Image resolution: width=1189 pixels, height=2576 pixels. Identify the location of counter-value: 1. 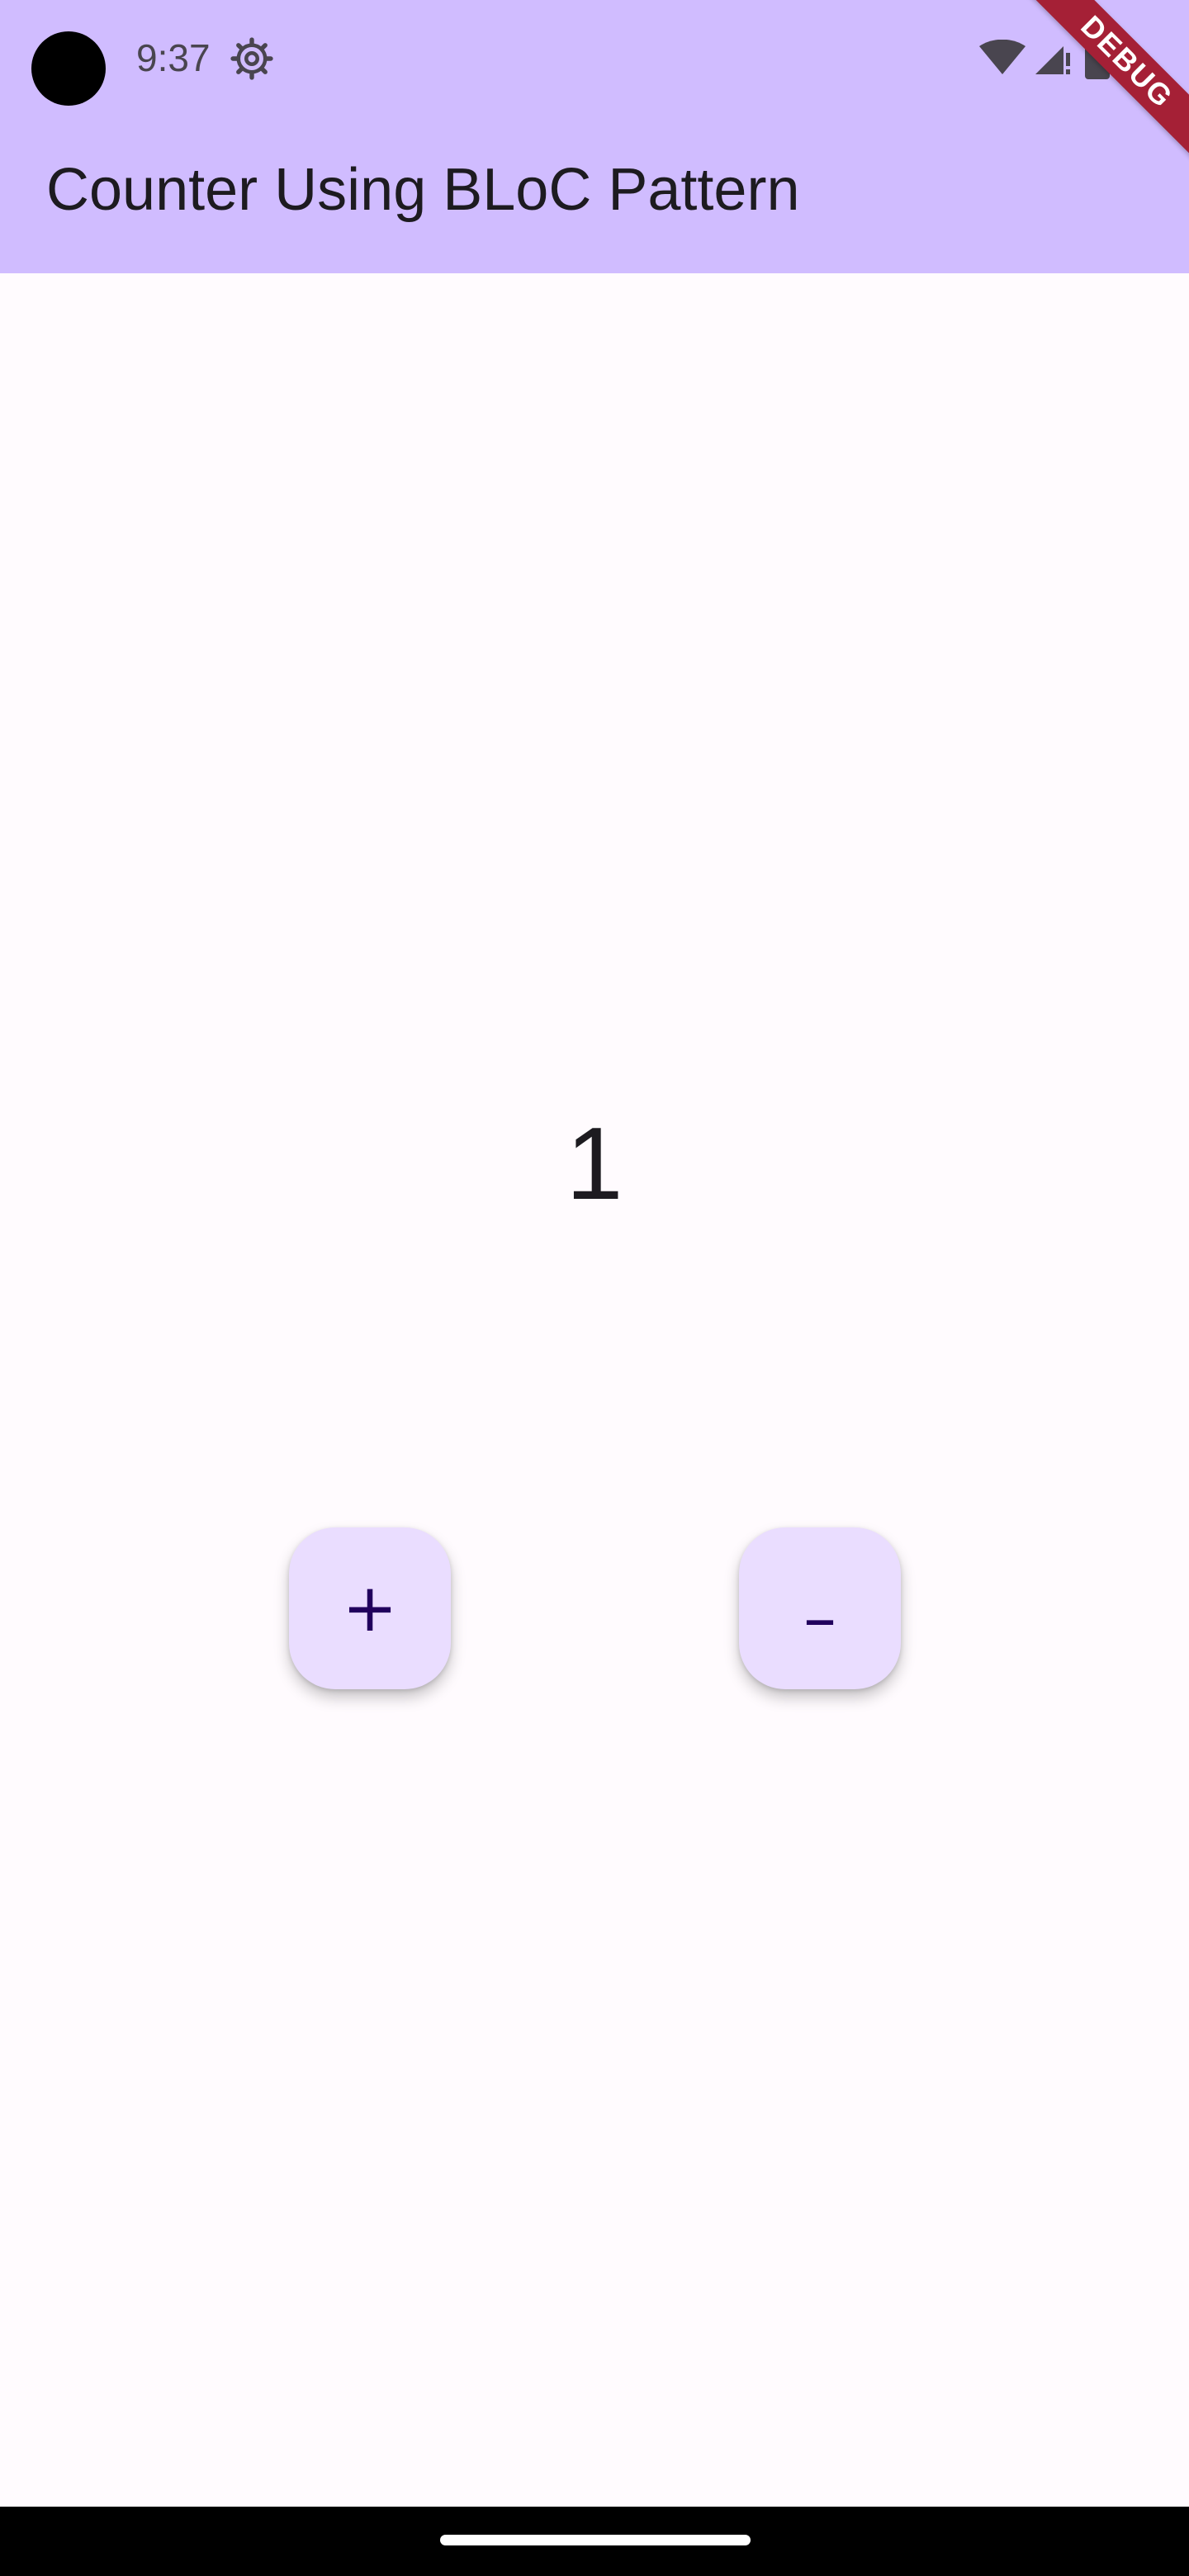
(594, 1164).